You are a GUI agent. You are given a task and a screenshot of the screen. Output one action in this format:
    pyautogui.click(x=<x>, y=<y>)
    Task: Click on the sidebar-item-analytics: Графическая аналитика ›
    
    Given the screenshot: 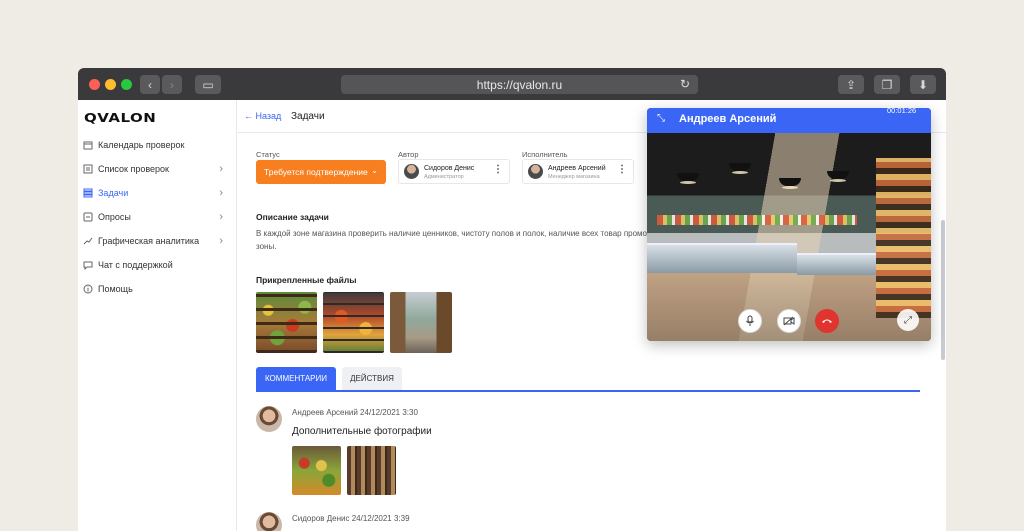 What is the action you would take?
    pyautogui.click(x=157, y=241)
    